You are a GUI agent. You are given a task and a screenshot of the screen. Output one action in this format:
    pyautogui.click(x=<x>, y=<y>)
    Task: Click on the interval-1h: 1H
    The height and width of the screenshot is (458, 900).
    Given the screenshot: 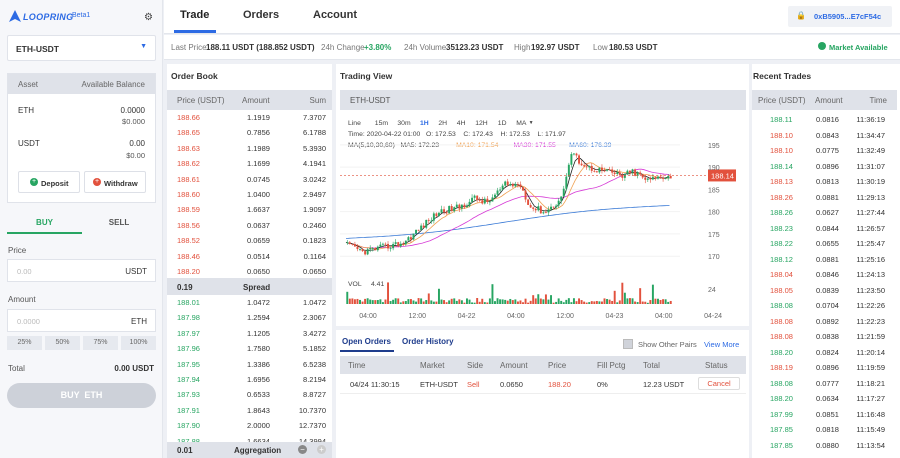 What is the action you would take?
    pyautogui.click(x=424, y=123)
    